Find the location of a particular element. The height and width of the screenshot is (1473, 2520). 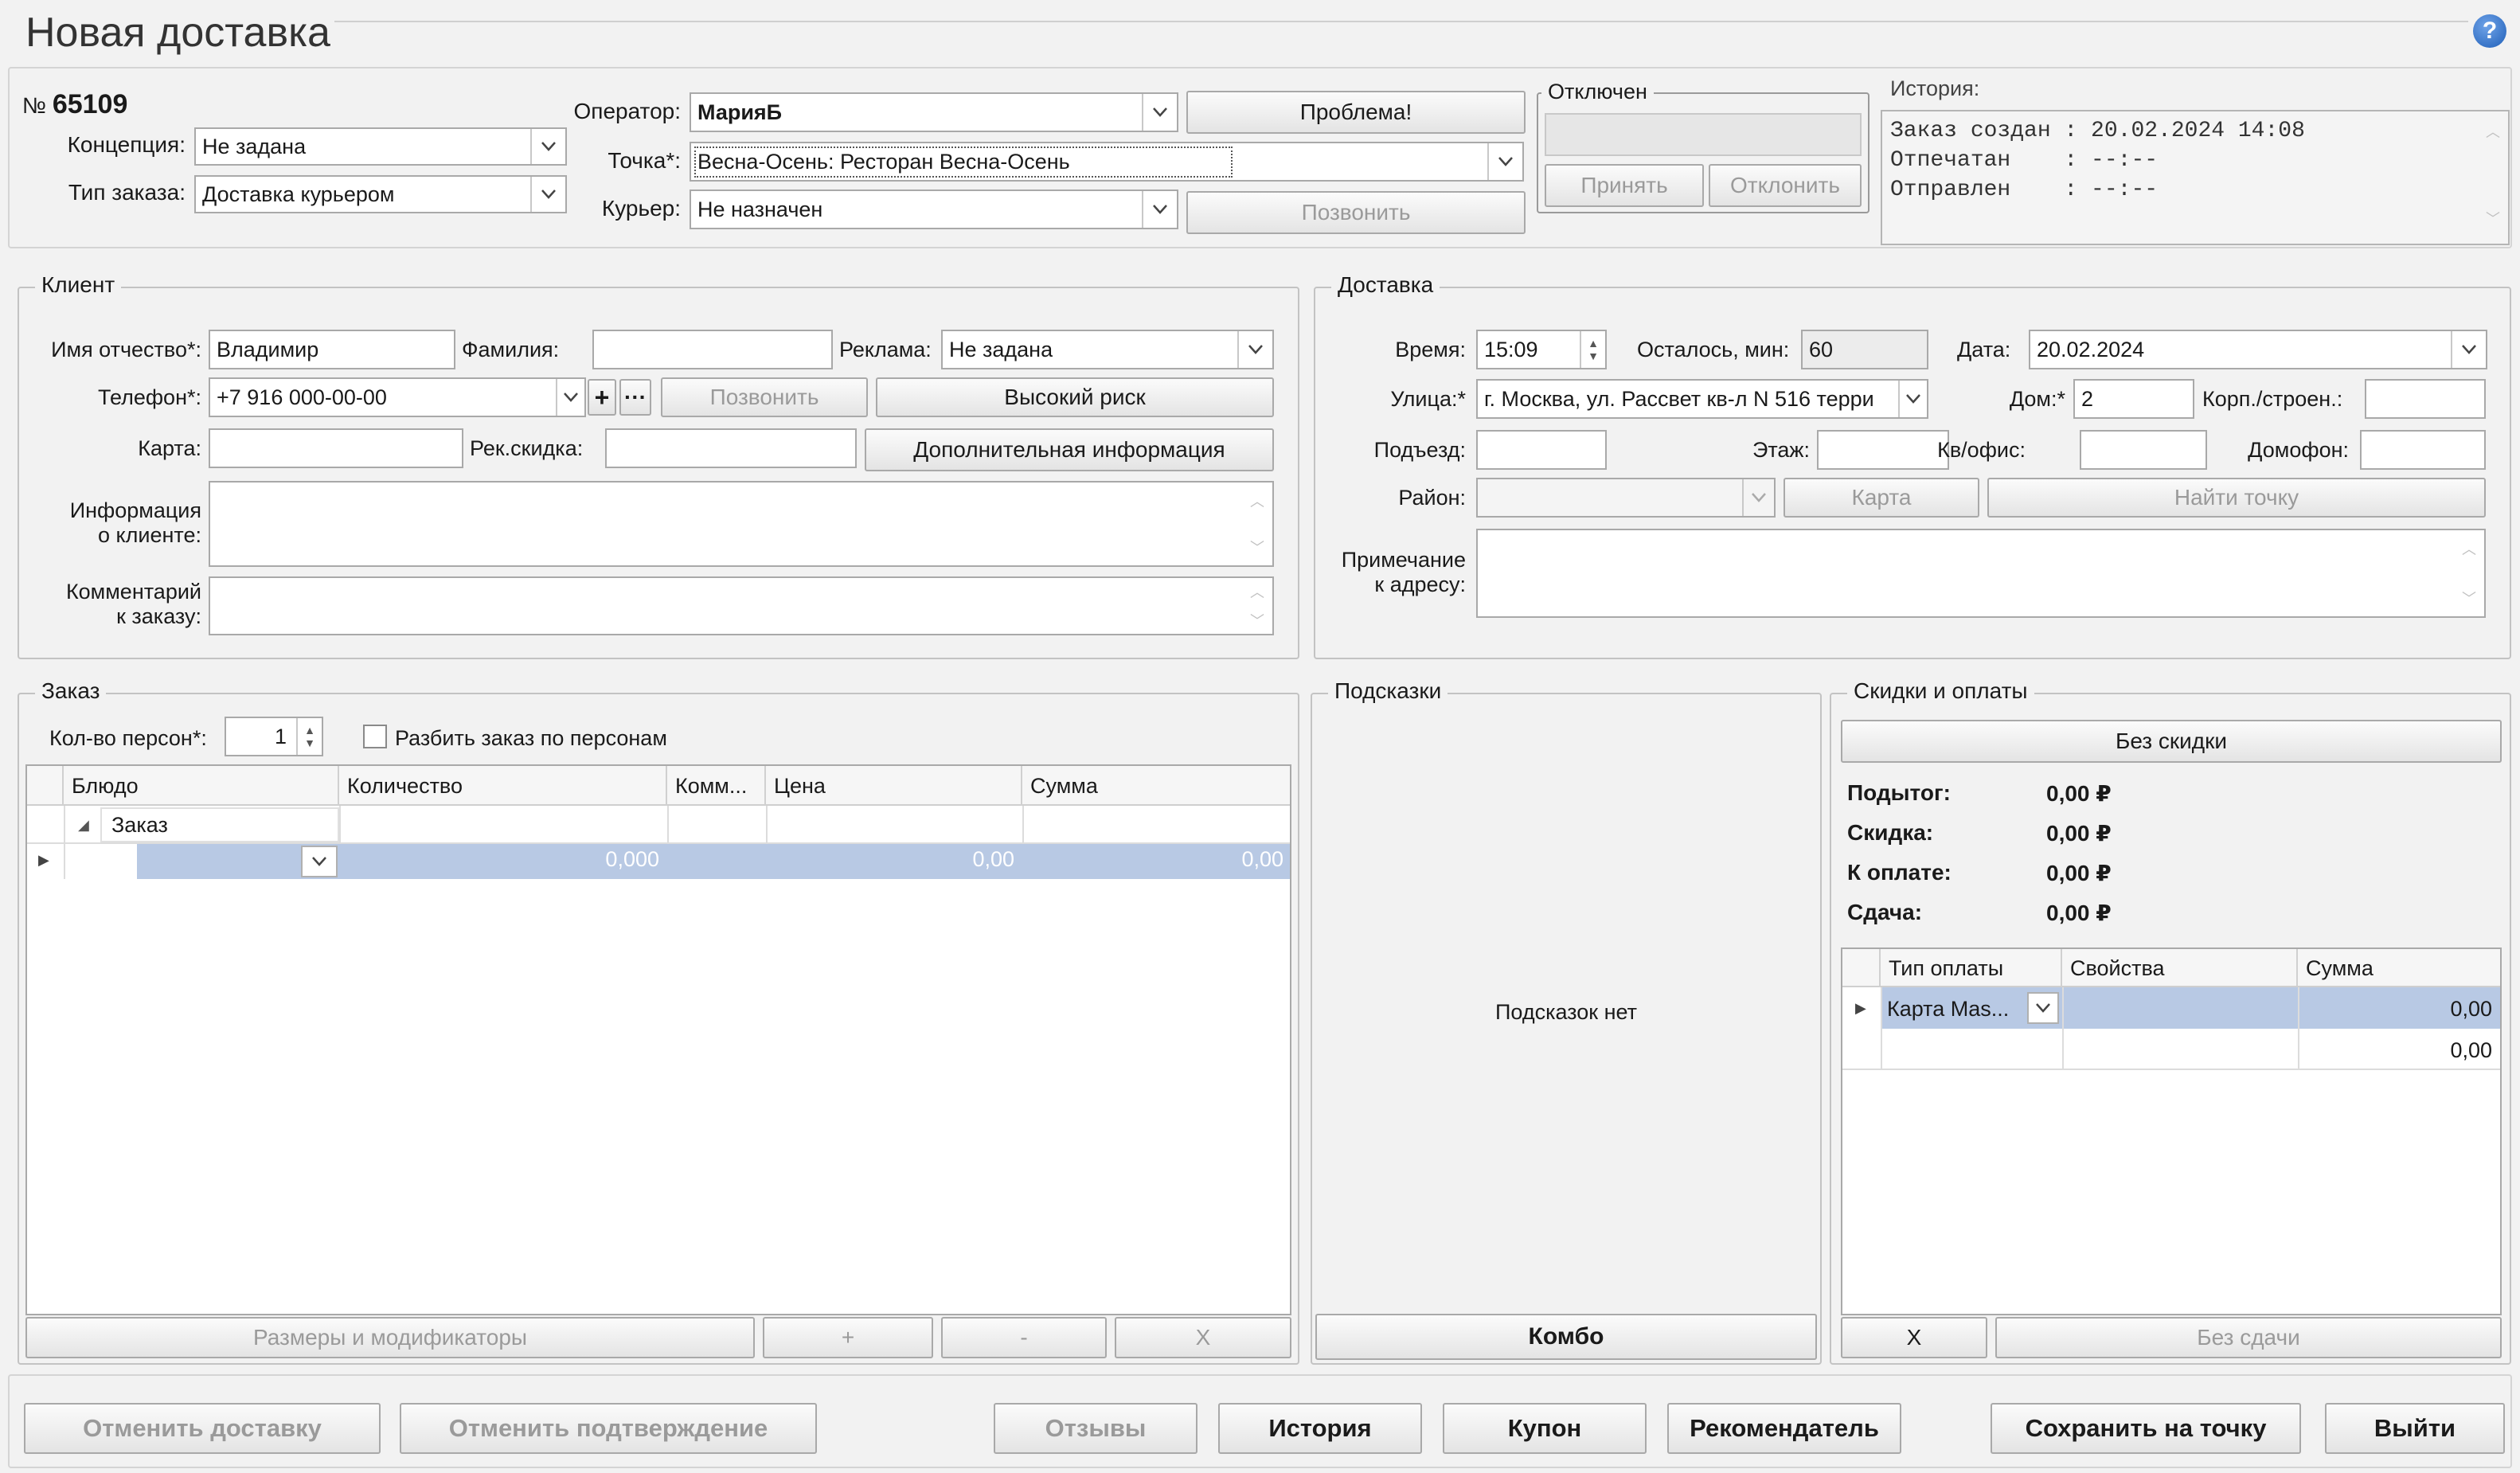

reviews-button: Отзывы is located at coordinates (1095, 1428).